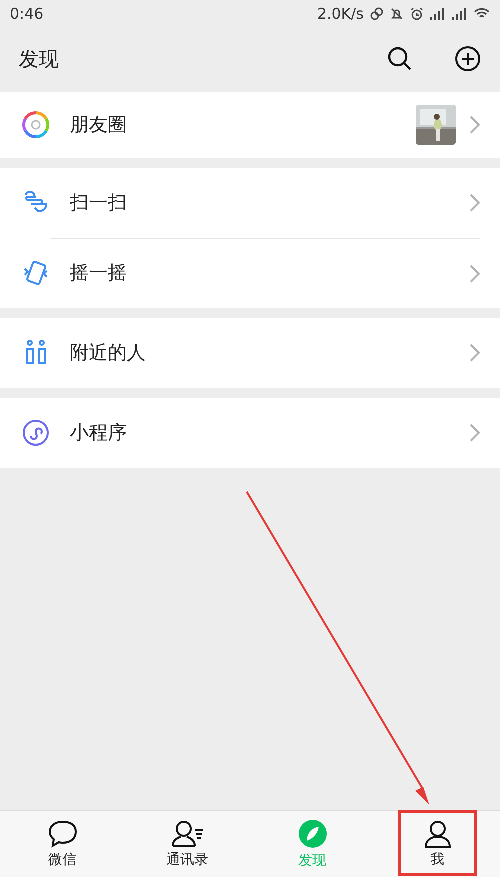 Image resolution: width=500 pixels, height=877 pixels. Describe the element at coordinates (63, 834) in the screenshot. I see `speech-bubble-icon` at that location.